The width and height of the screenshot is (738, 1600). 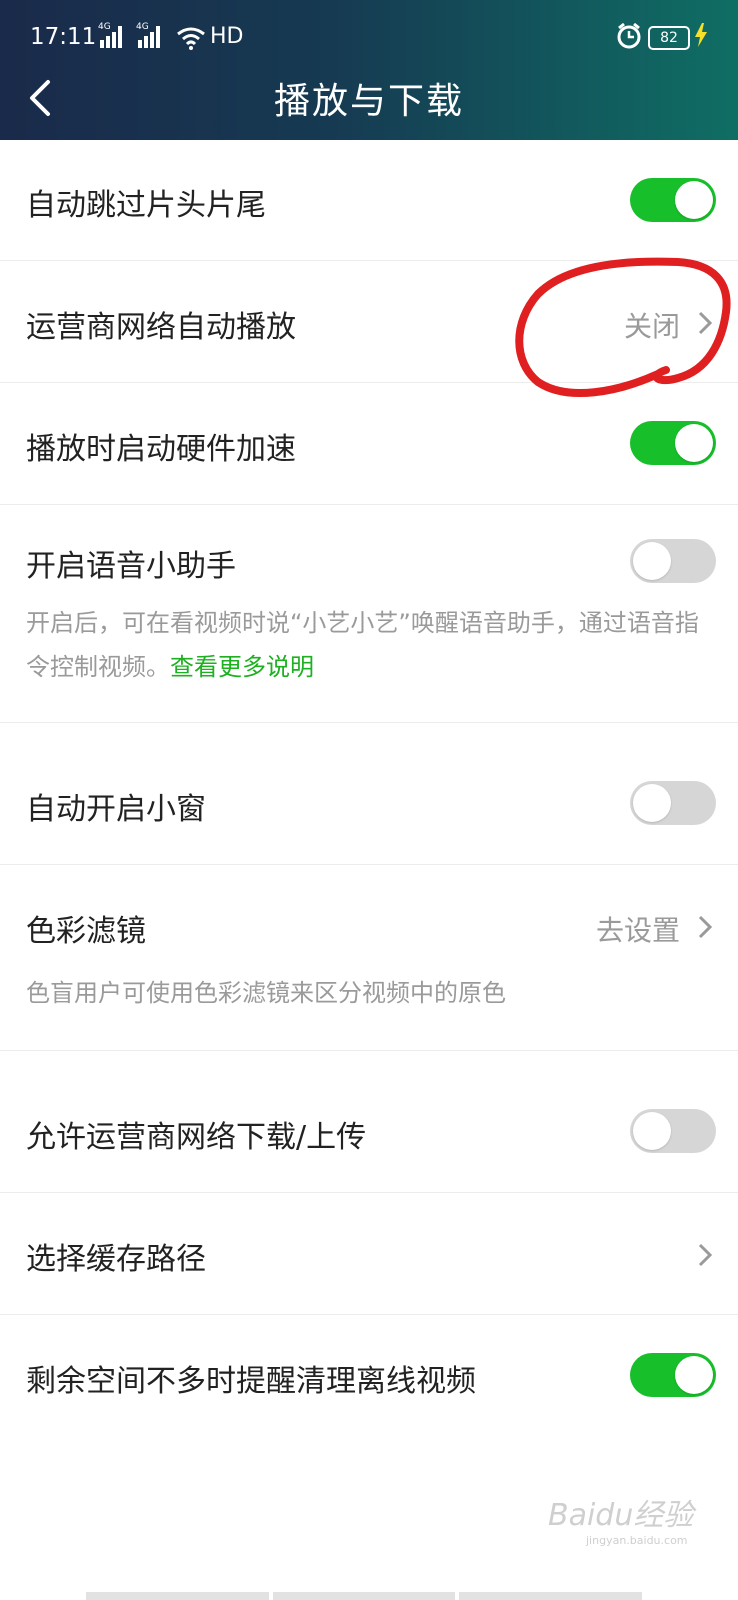 I want to click on hd-indicator: HD, so click(x=227, y=36).